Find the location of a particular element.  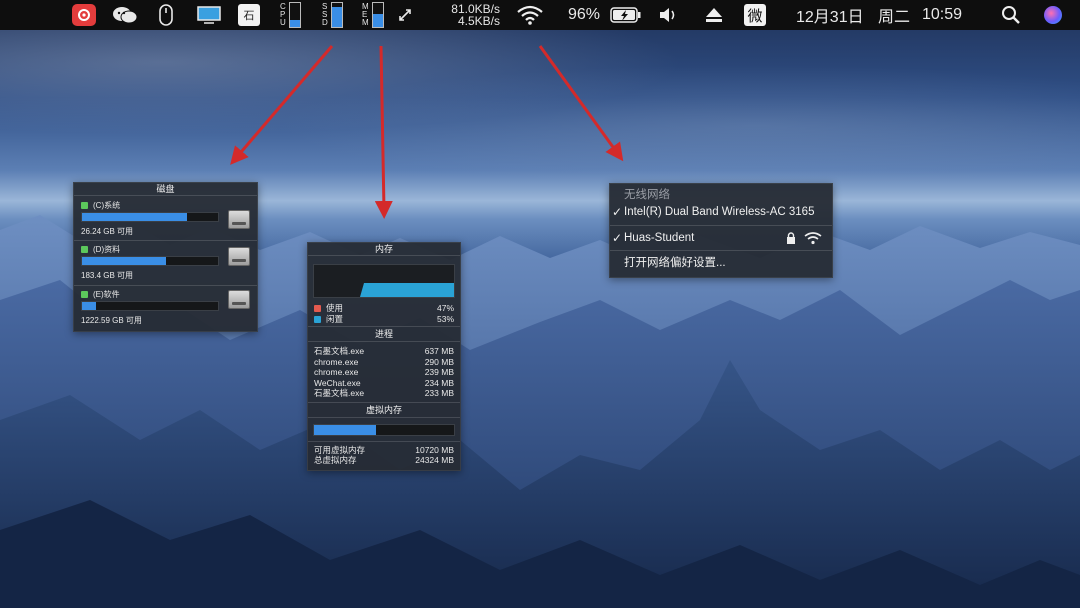

memory-usage-graph is located at coordinates (384, 281).